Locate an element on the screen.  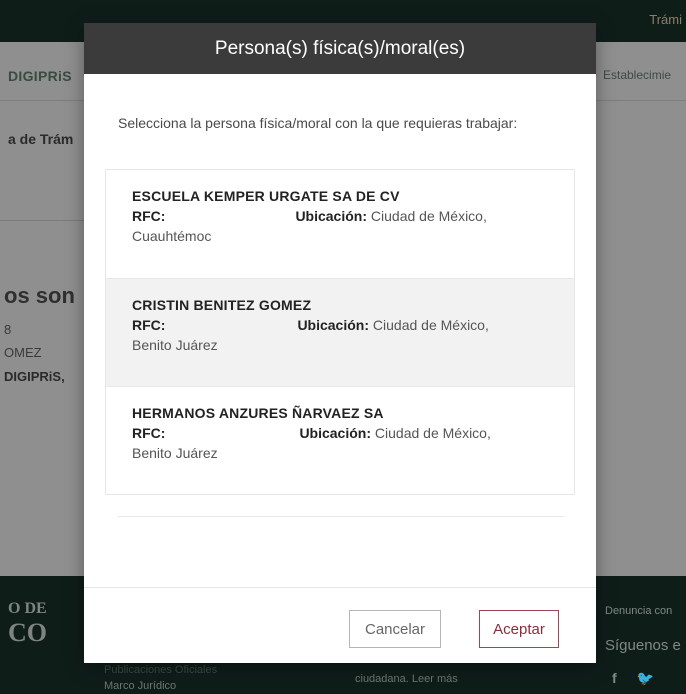
profile-line-2: OMEZ is located at coordinates (23, 352).